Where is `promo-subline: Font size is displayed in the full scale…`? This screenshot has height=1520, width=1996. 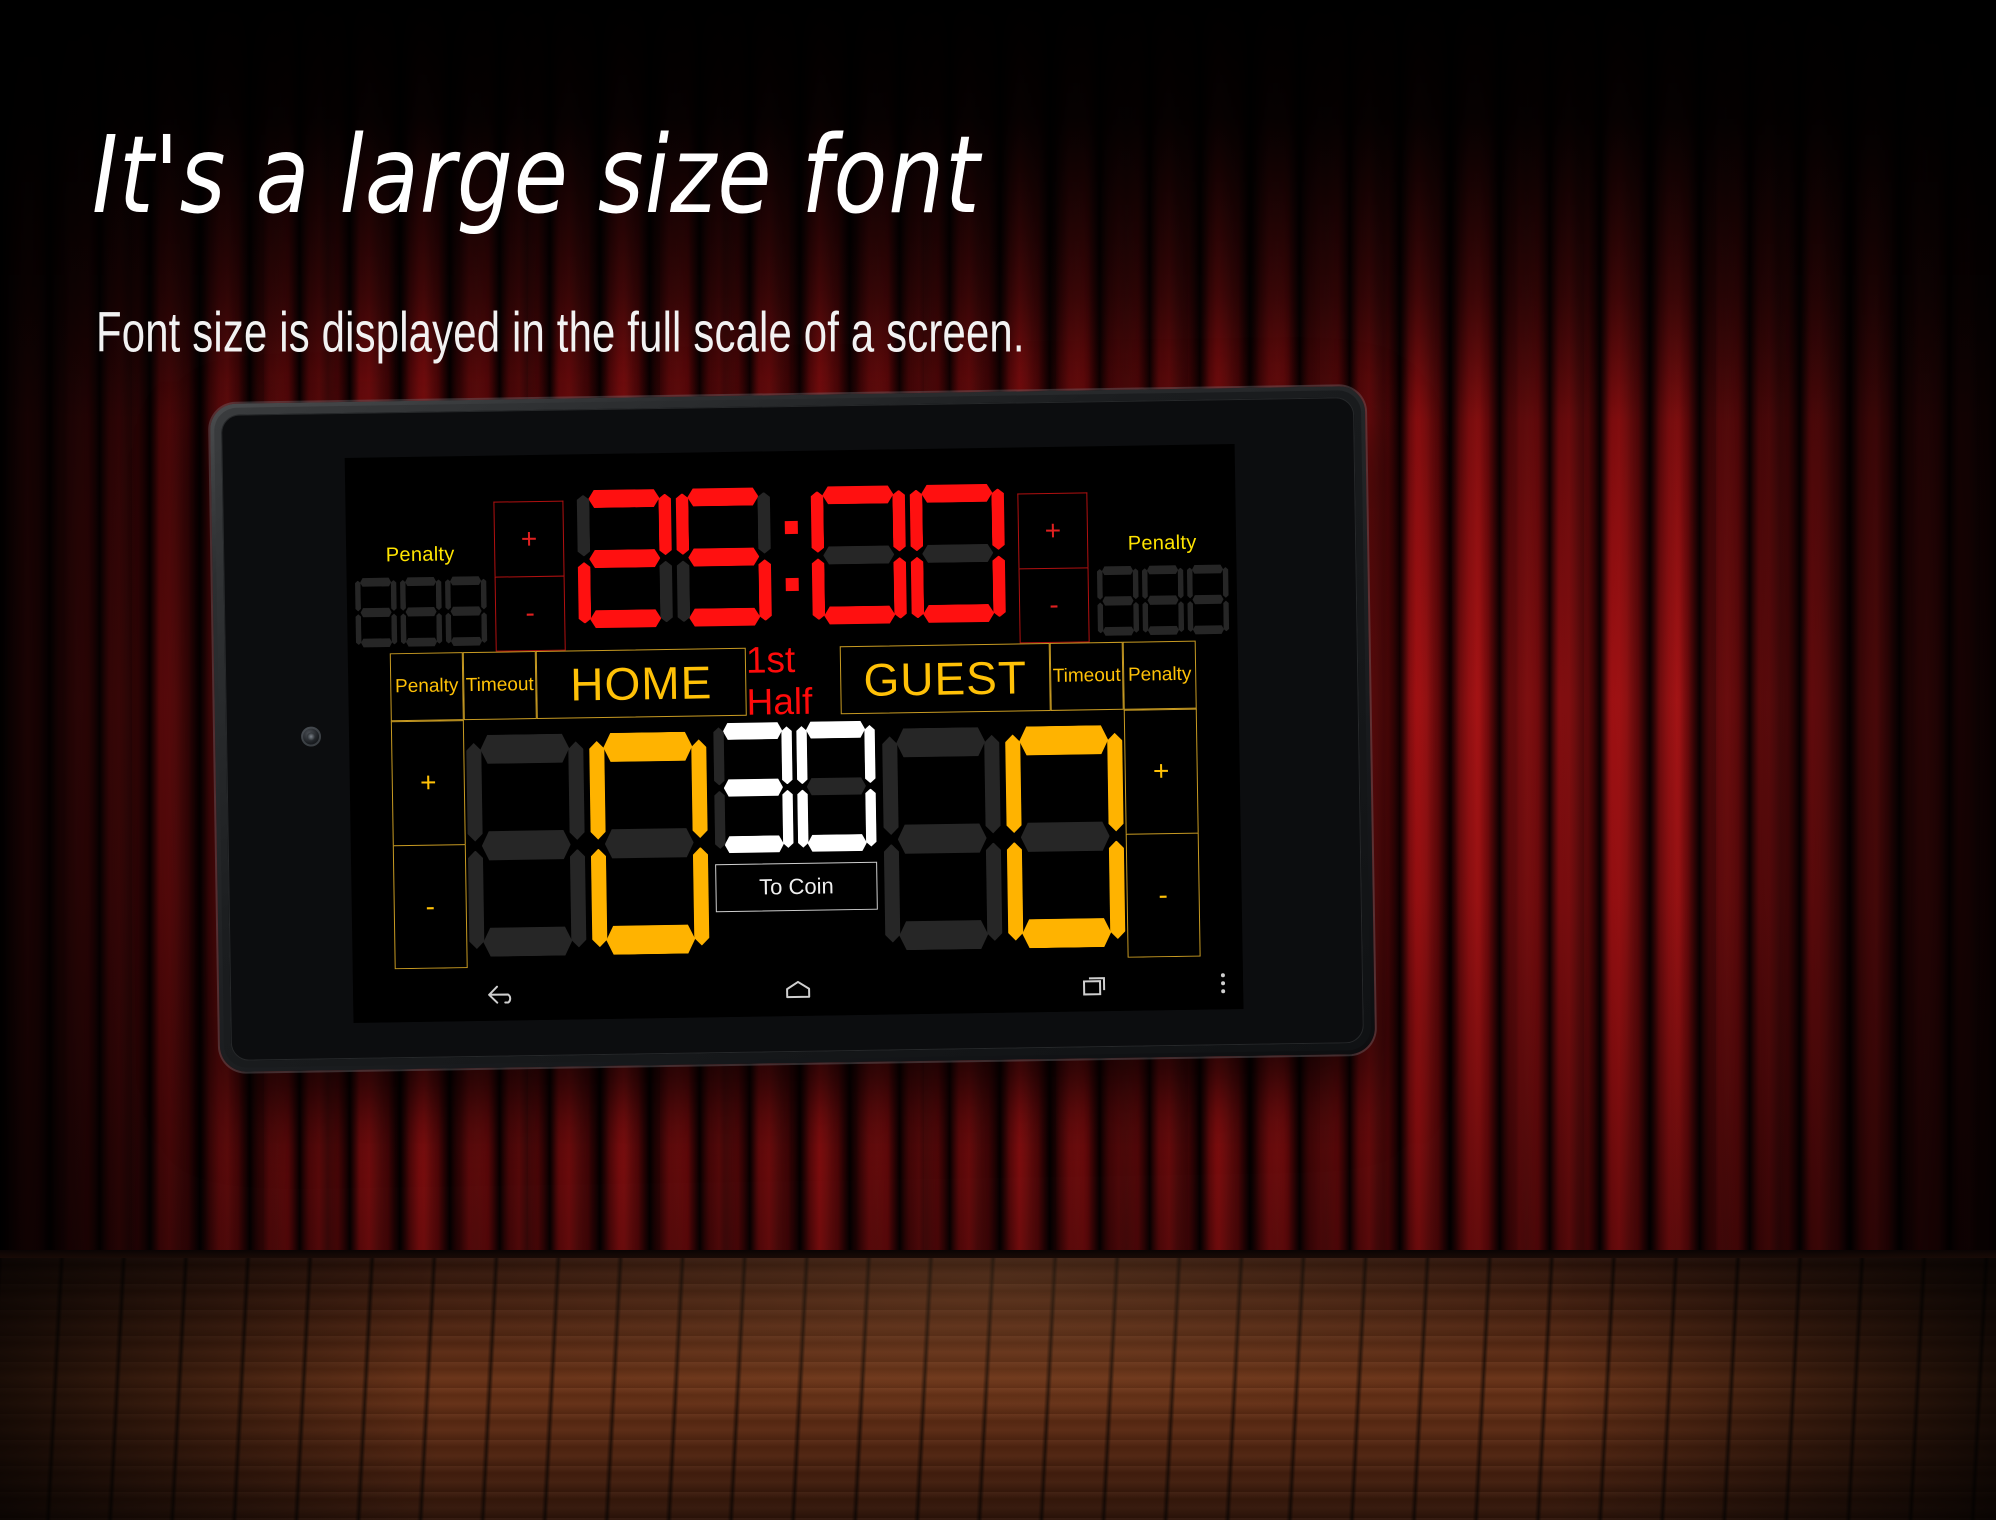 promo-subline: Font size is displayed in the full scale… is located at coordinates (560, 332).